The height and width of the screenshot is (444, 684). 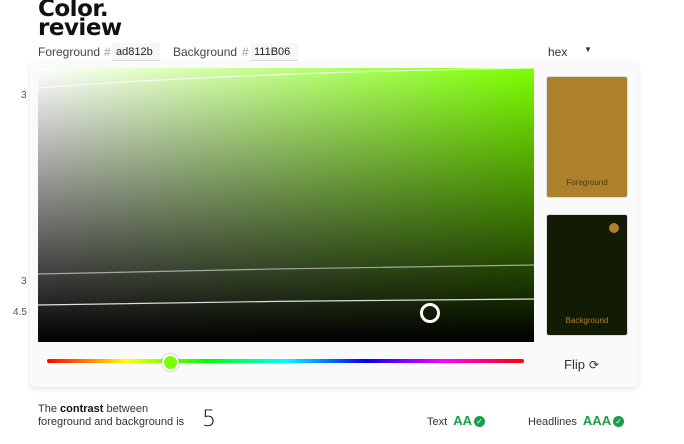 What do you see at coordinates (24, 281) in the screenshot?
I see `axis-label-3-bottom: 3` at bounding box center [24, 281].